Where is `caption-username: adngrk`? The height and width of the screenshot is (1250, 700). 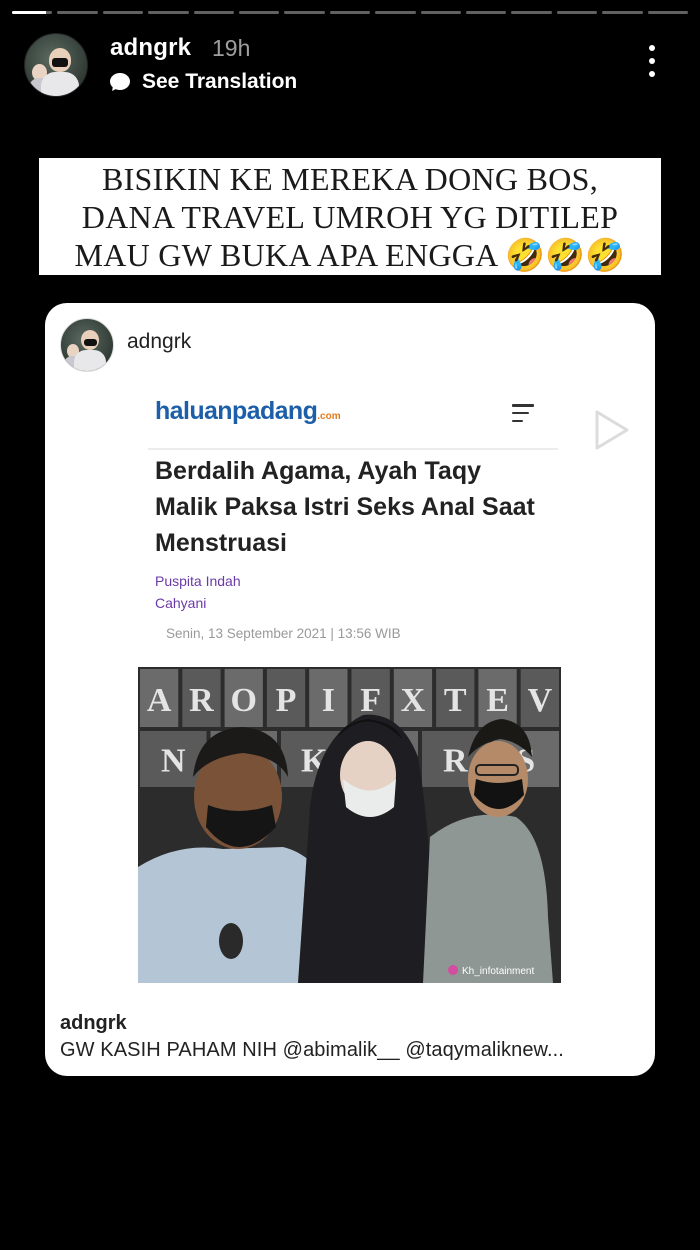
caption-username: adngrk is located at coordinates (93, 1023).